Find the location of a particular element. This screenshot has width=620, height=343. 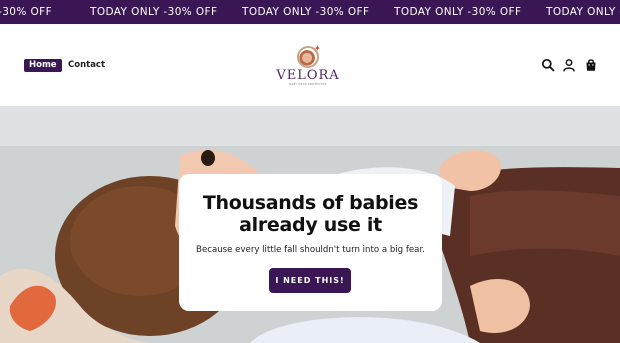

nav-home-link: Home is located at coordinates (43, 65).